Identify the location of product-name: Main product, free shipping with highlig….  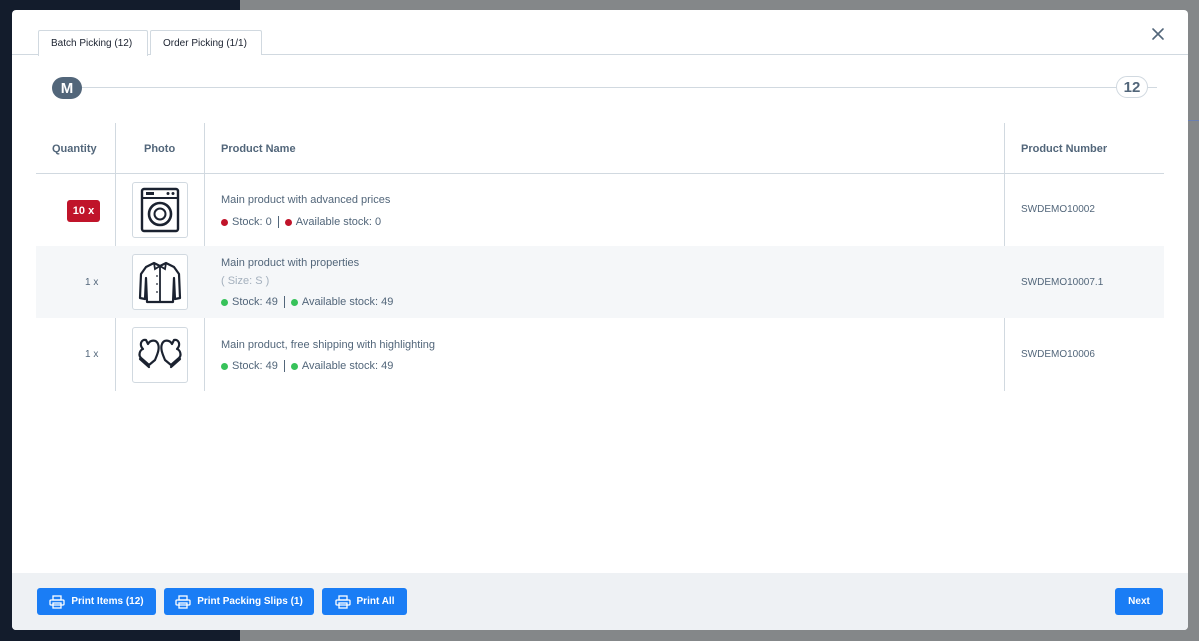
(328, 345).